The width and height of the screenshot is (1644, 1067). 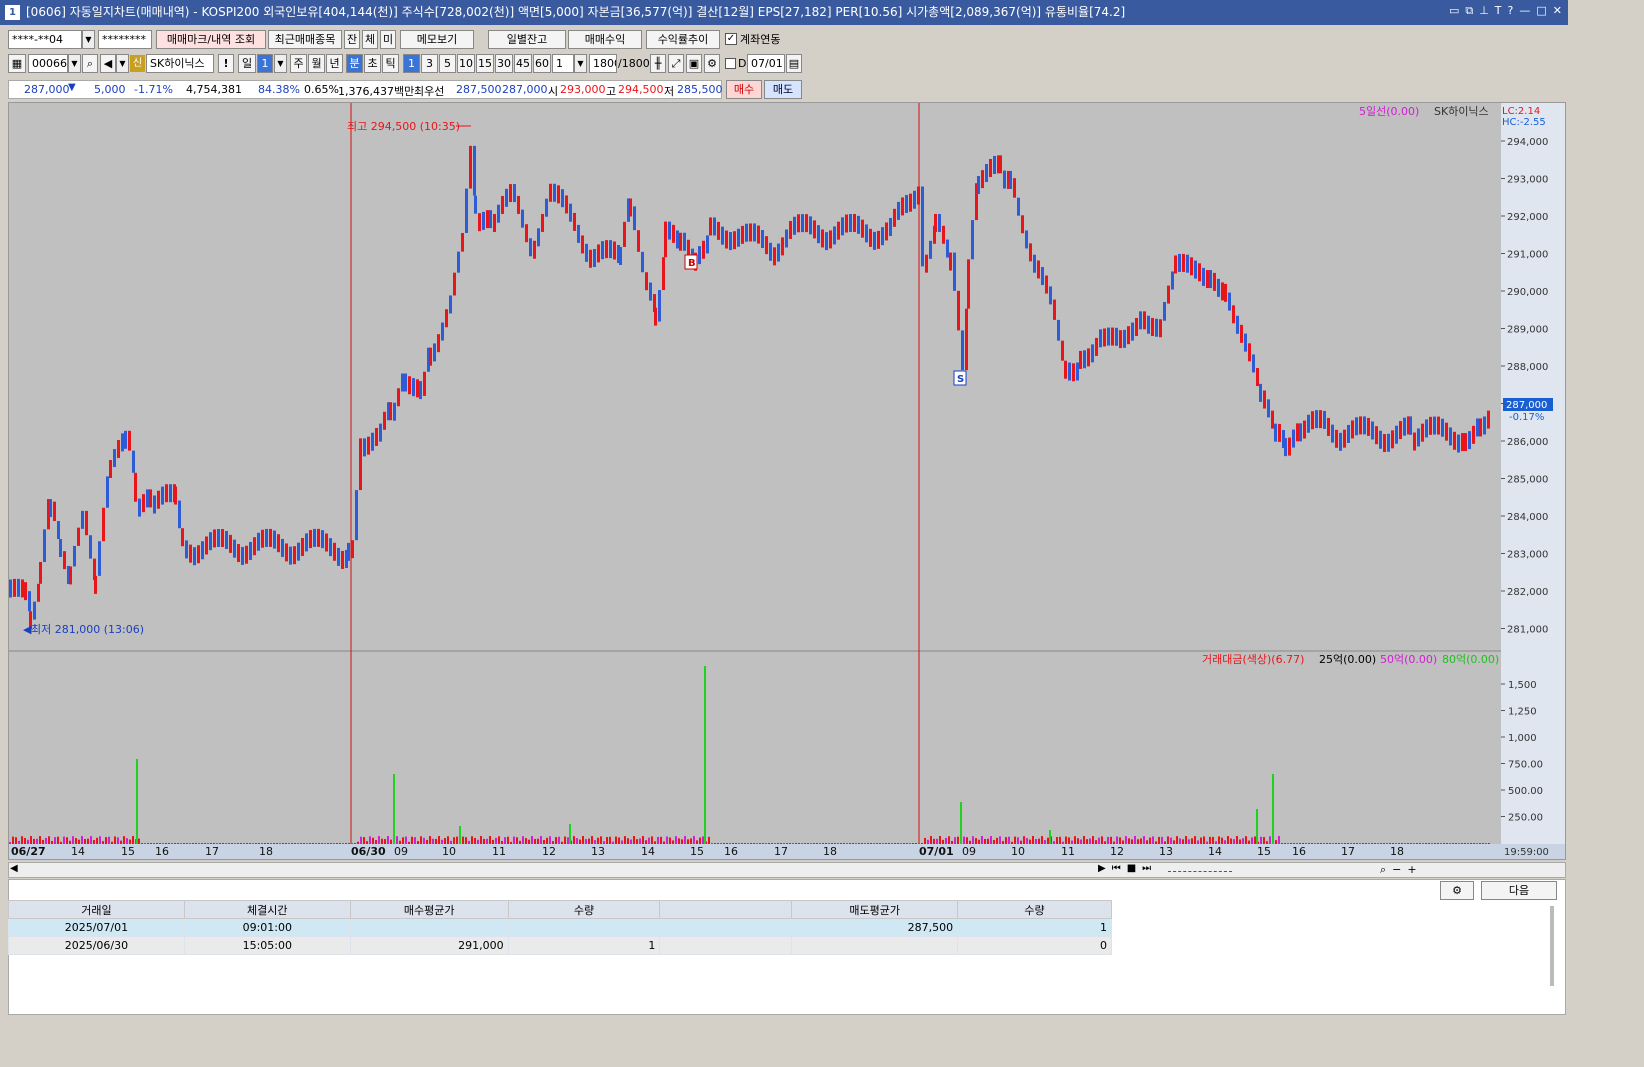 I want to click on minute-60-button: 60, so click(x=542, y=63).